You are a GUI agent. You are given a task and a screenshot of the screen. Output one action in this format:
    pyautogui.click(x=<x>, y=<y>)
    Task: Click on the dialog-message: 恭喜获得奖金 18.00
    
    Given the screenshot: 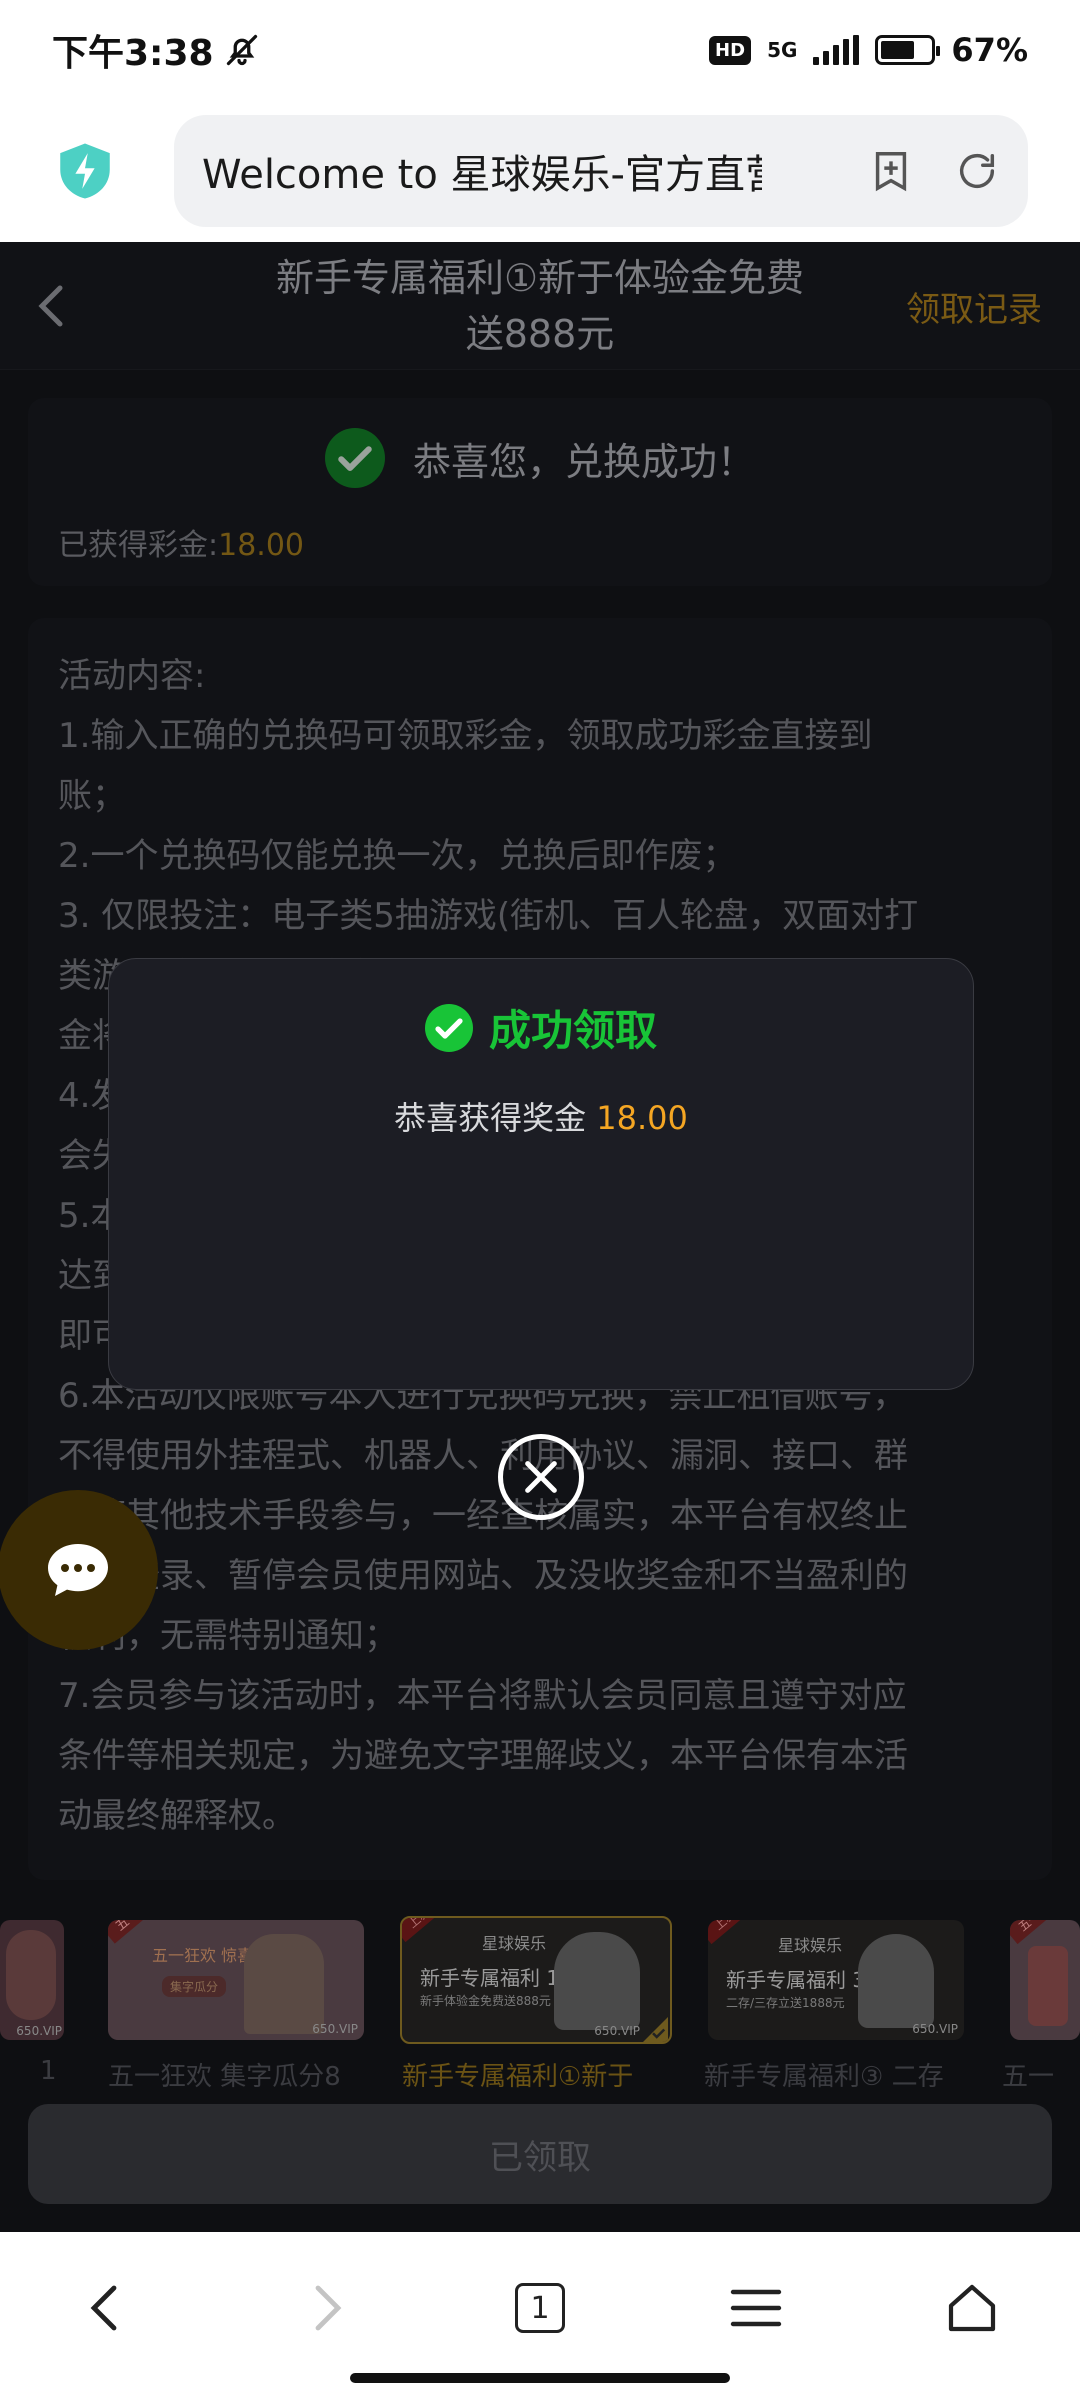 What is the action you would take?
    pyautogui.click(x=541, y=1116)
    